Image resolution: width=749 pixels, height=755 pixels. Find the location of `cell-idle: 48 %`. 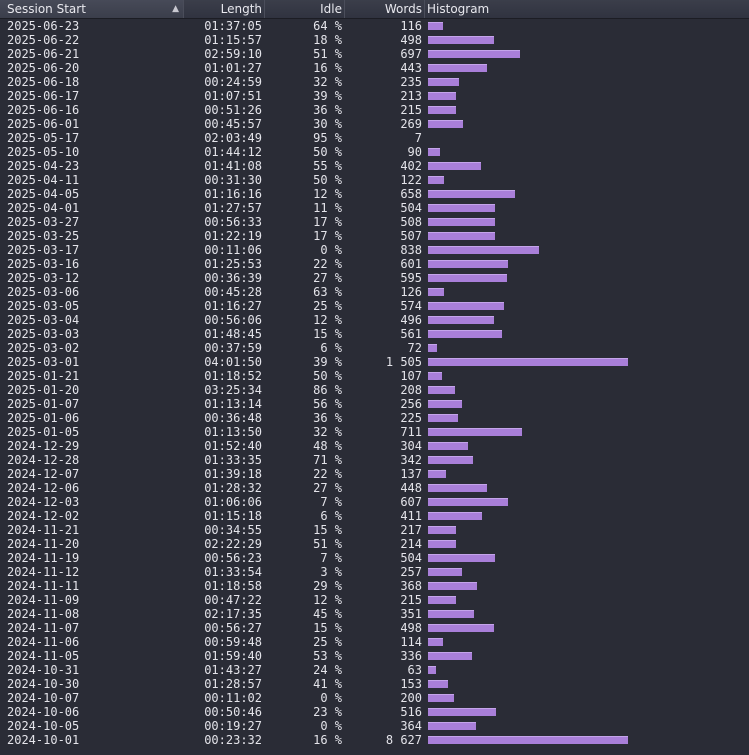

cell-idle: 48 % is located at coordinates (327, 446).